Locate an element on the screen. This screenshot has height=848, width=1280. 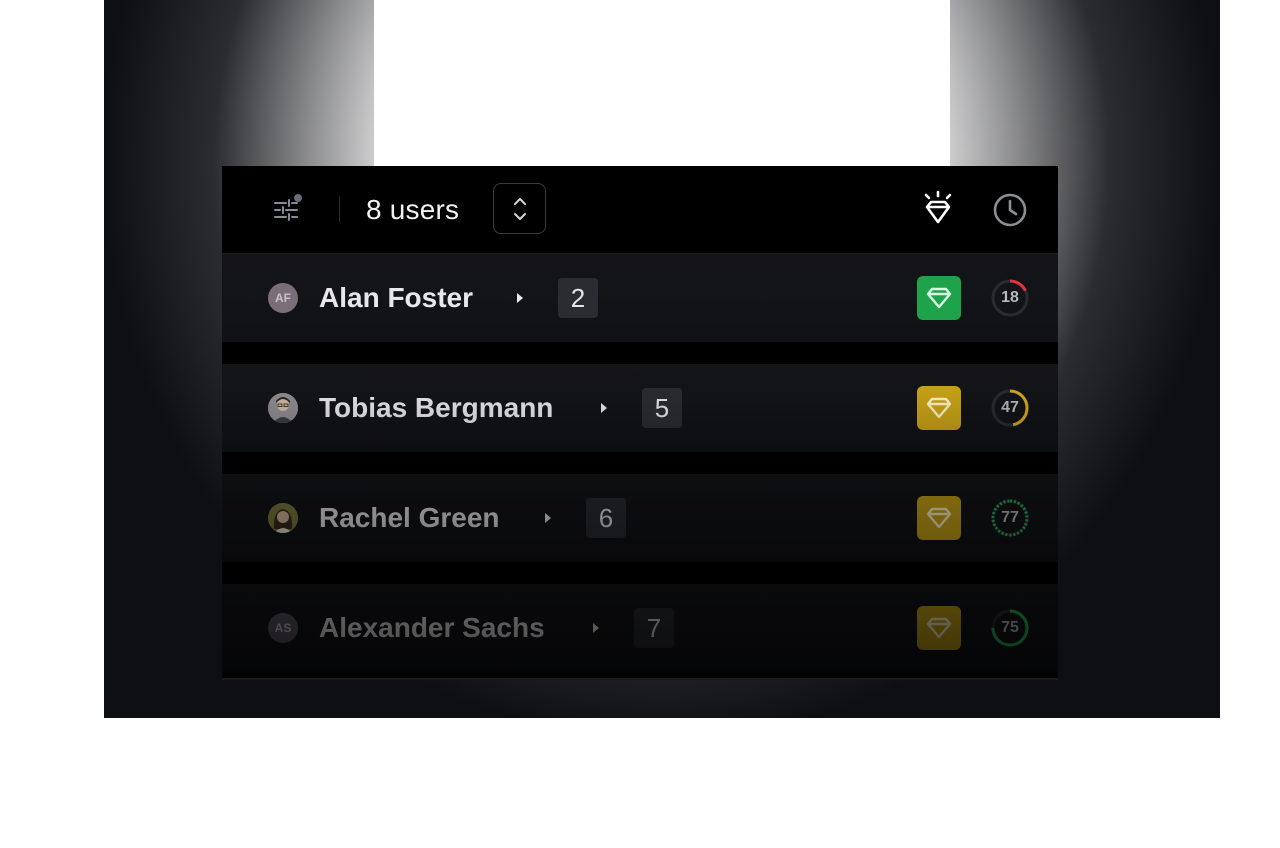
user-row: AS Alexander Sachs 7 75 is located at coordinates (640, 628).